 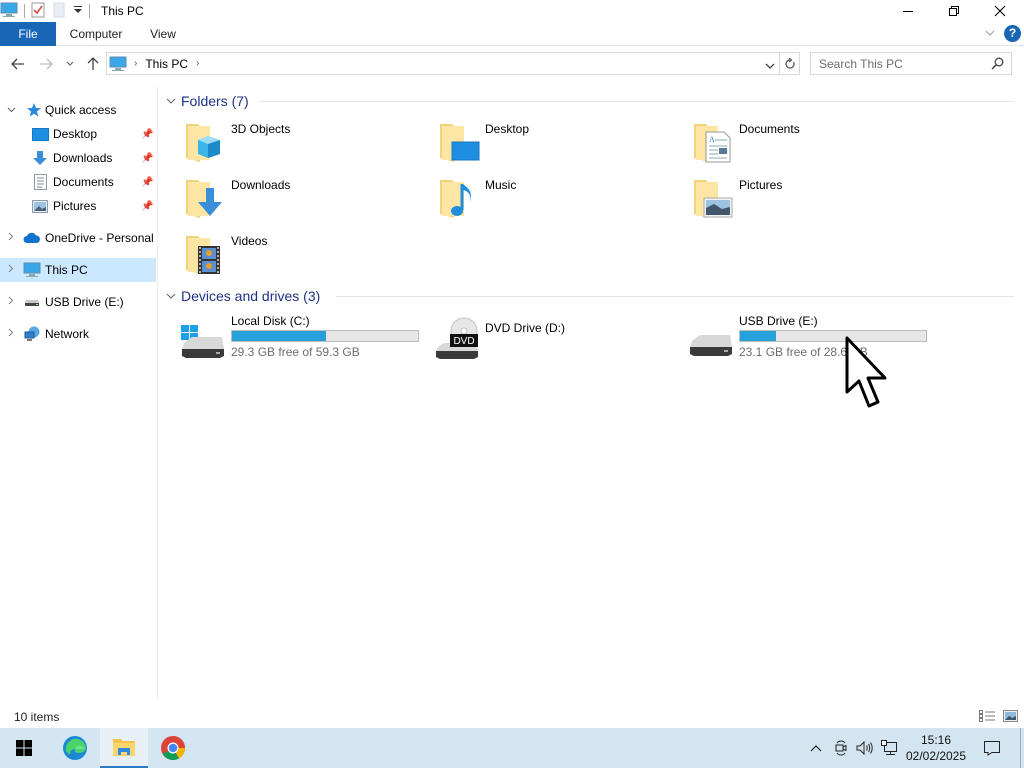 I want to click on wired-network-icon, so click(x=889, y=747).